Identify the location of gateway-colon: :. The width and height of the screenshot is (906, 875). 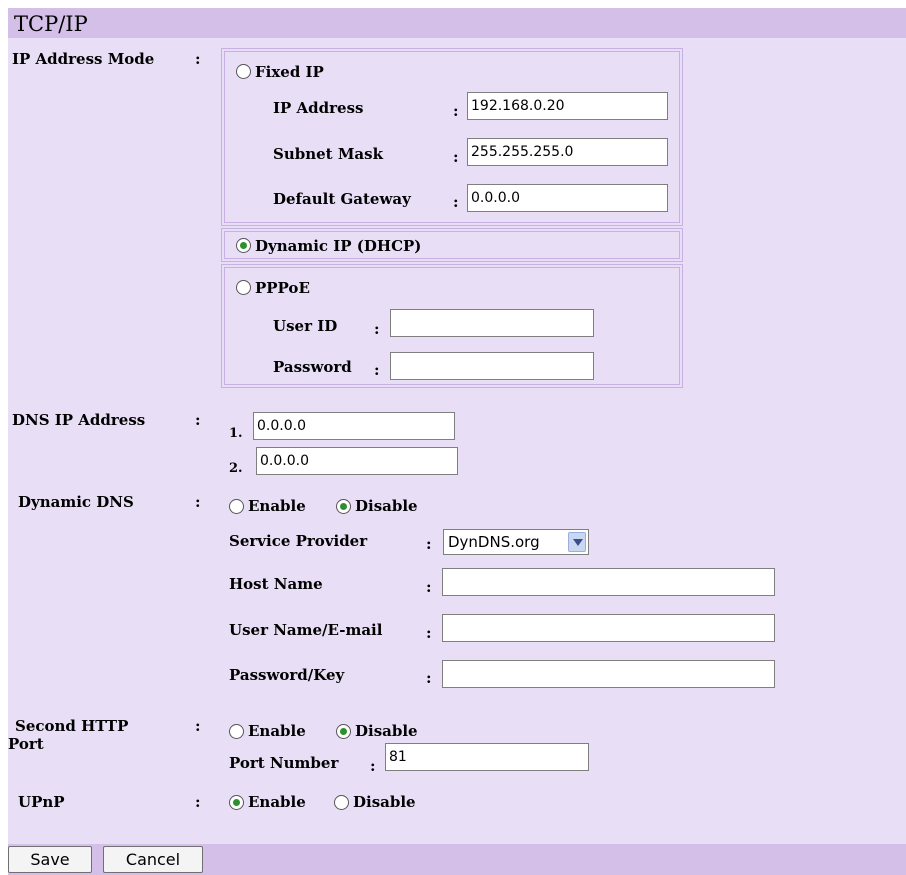
(456, 202).